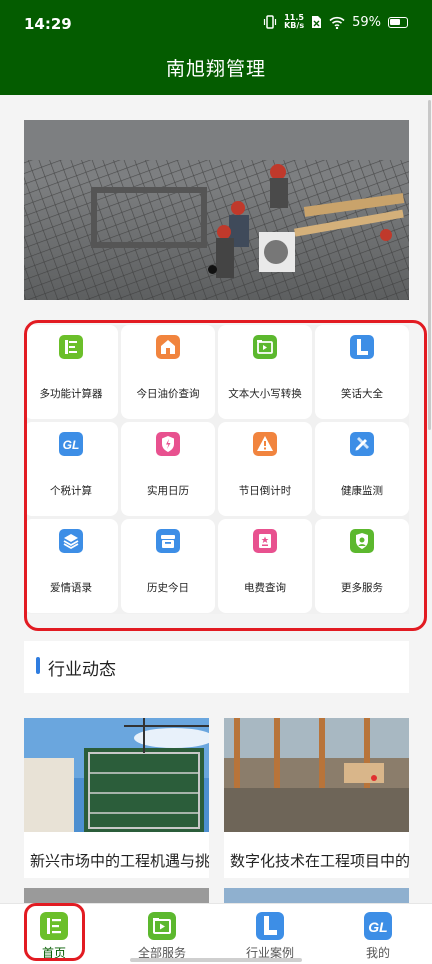  I want to click on gl-icon: GL, so click(378, 926).